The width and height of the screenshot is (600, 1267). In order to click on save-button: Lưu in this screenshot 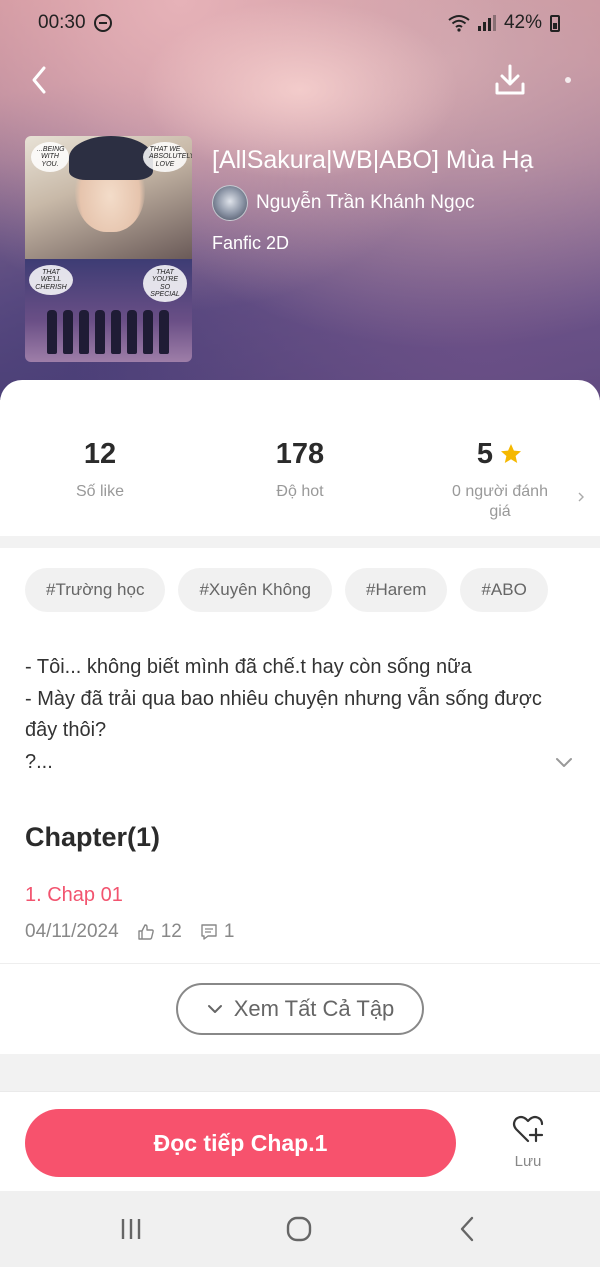, I will do `click(528, 1145)`.